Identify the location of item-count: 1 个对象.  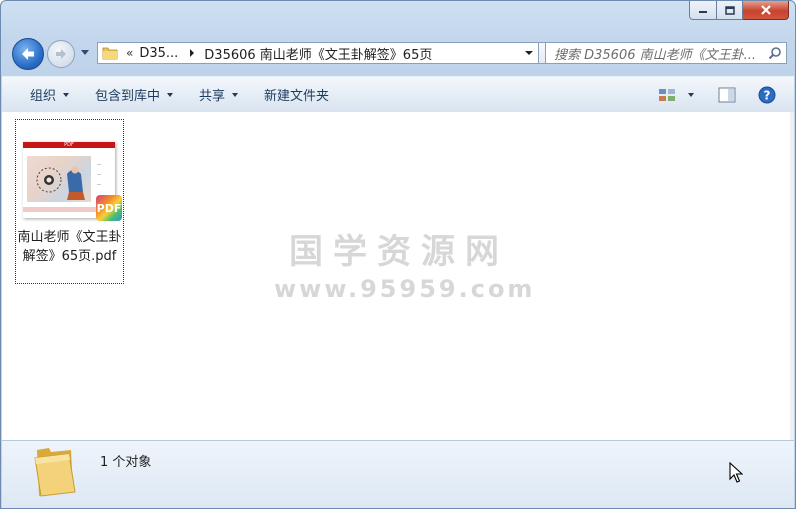
(126, 462).